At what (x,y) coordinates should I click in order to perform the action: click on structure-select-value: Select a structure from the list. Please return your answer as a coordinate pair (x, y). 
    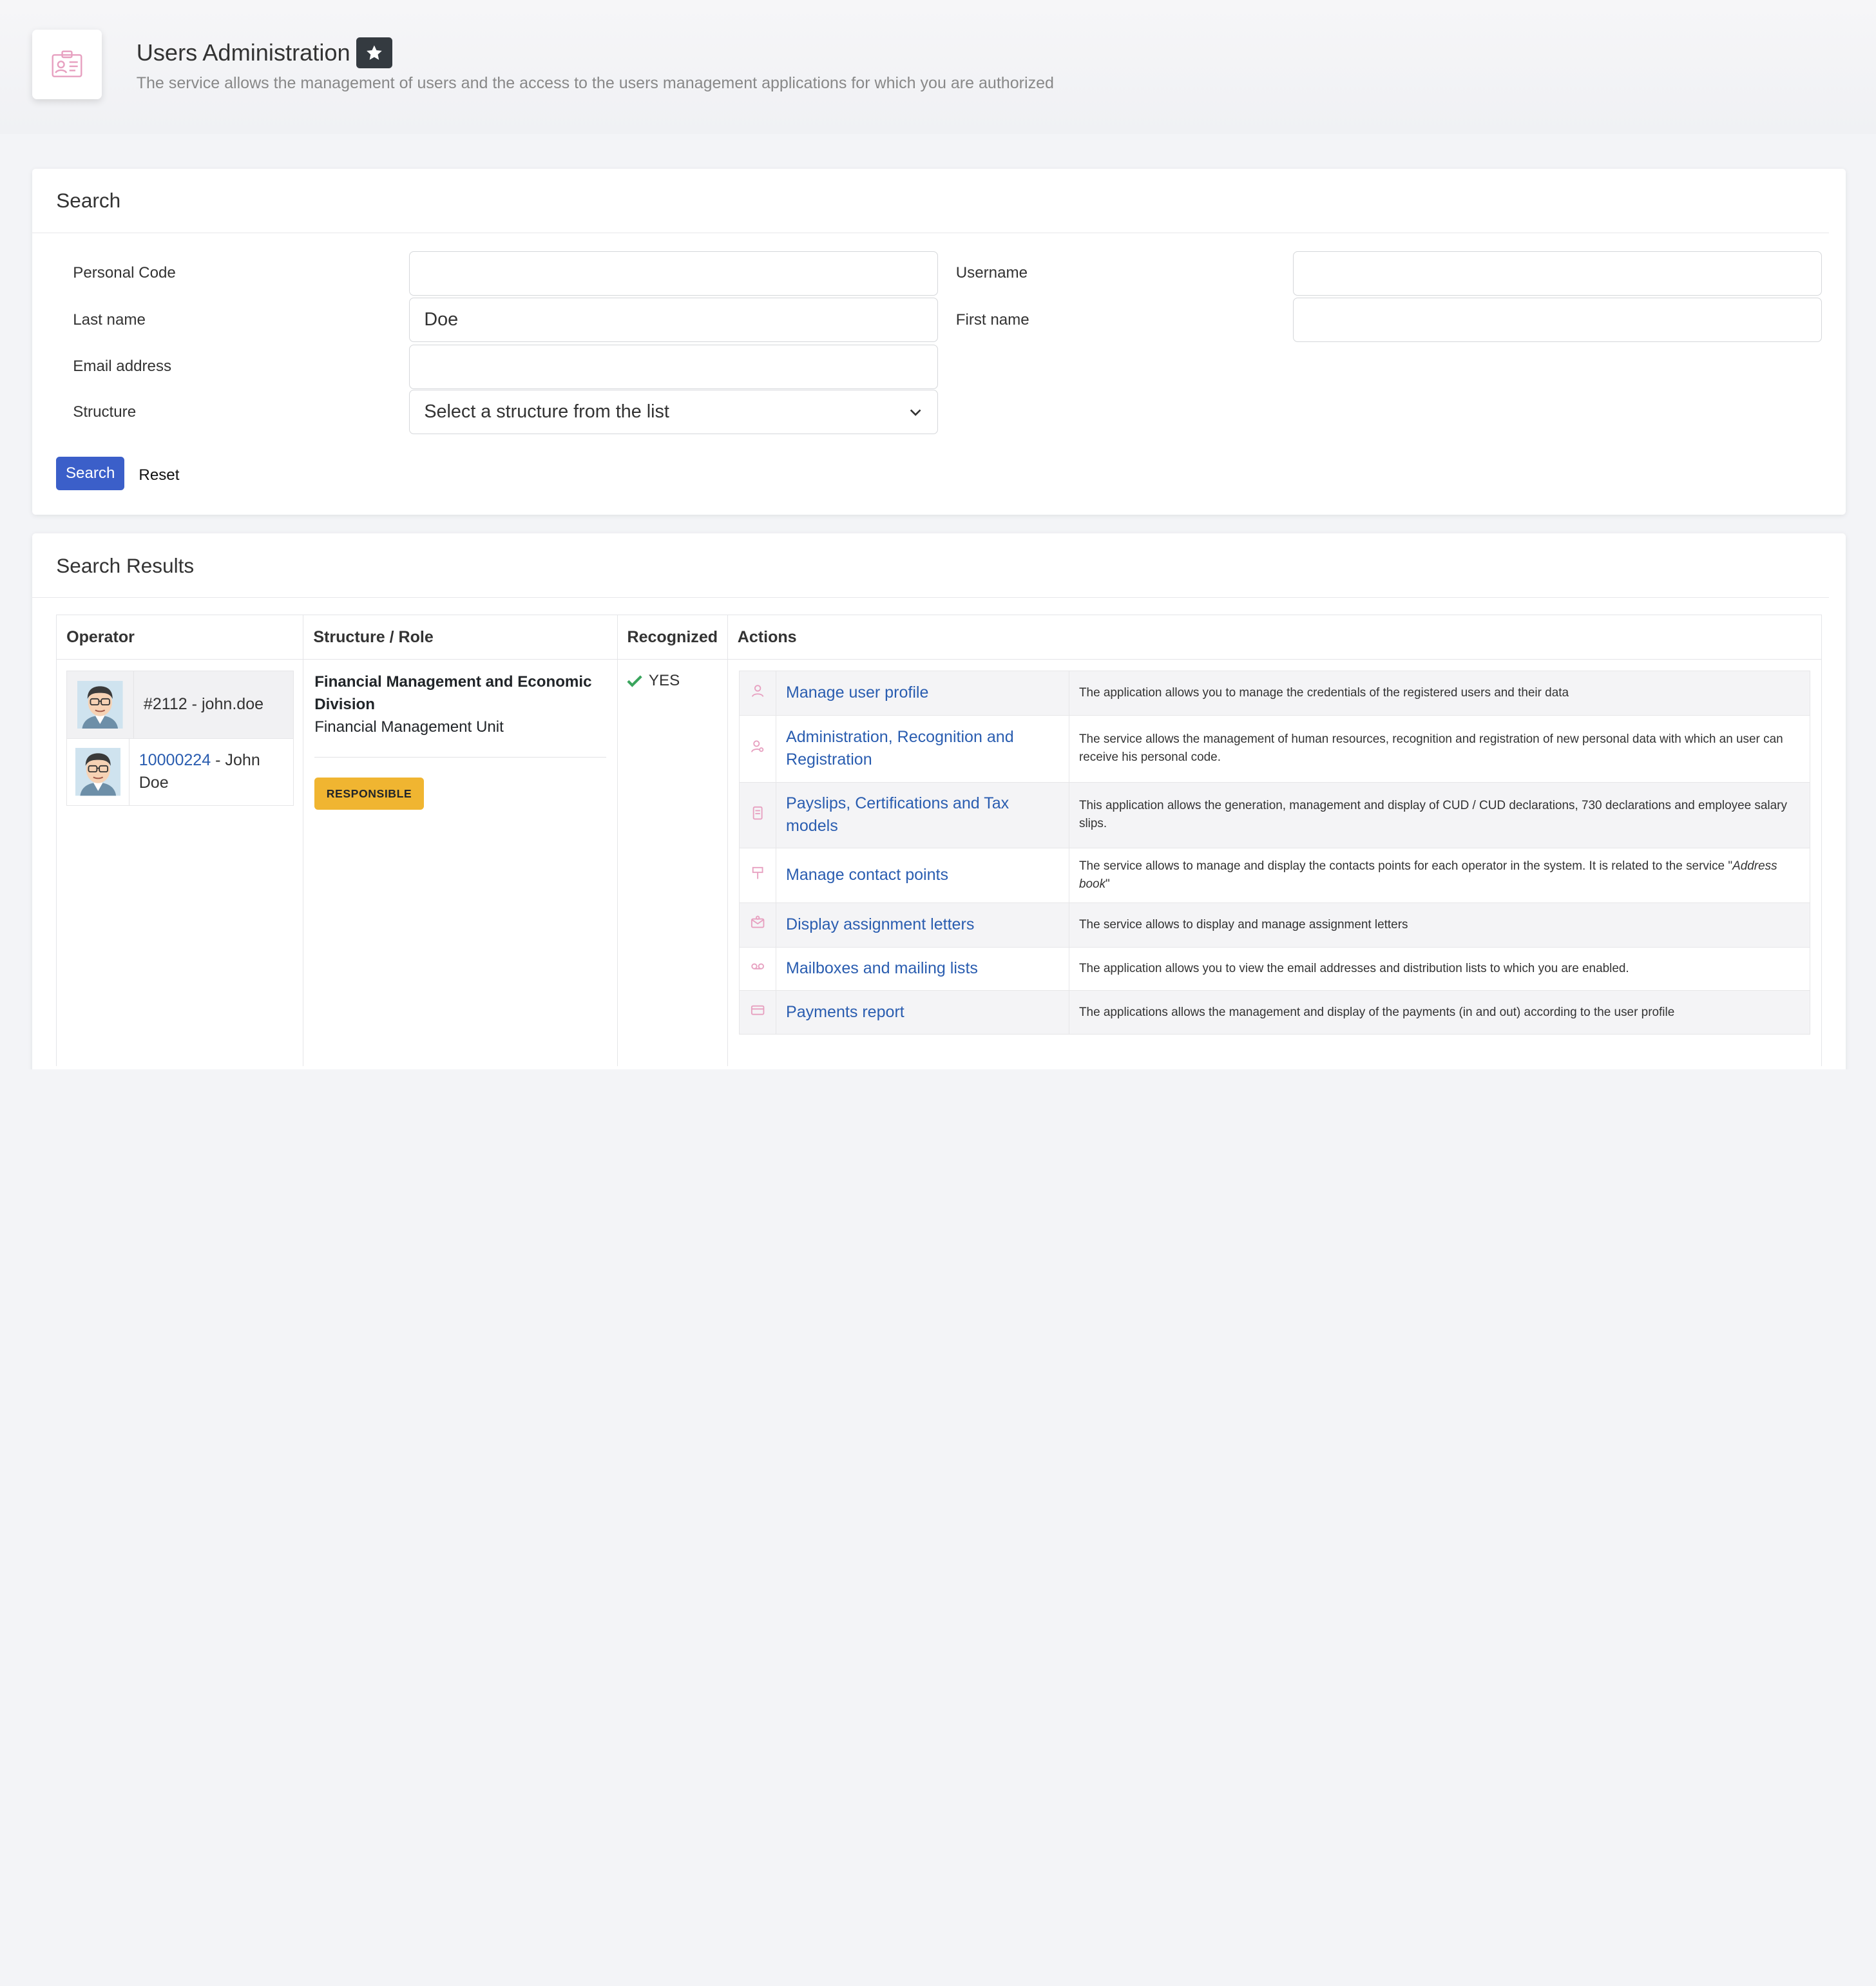
    Looking at the image, I should click on (547, 412).